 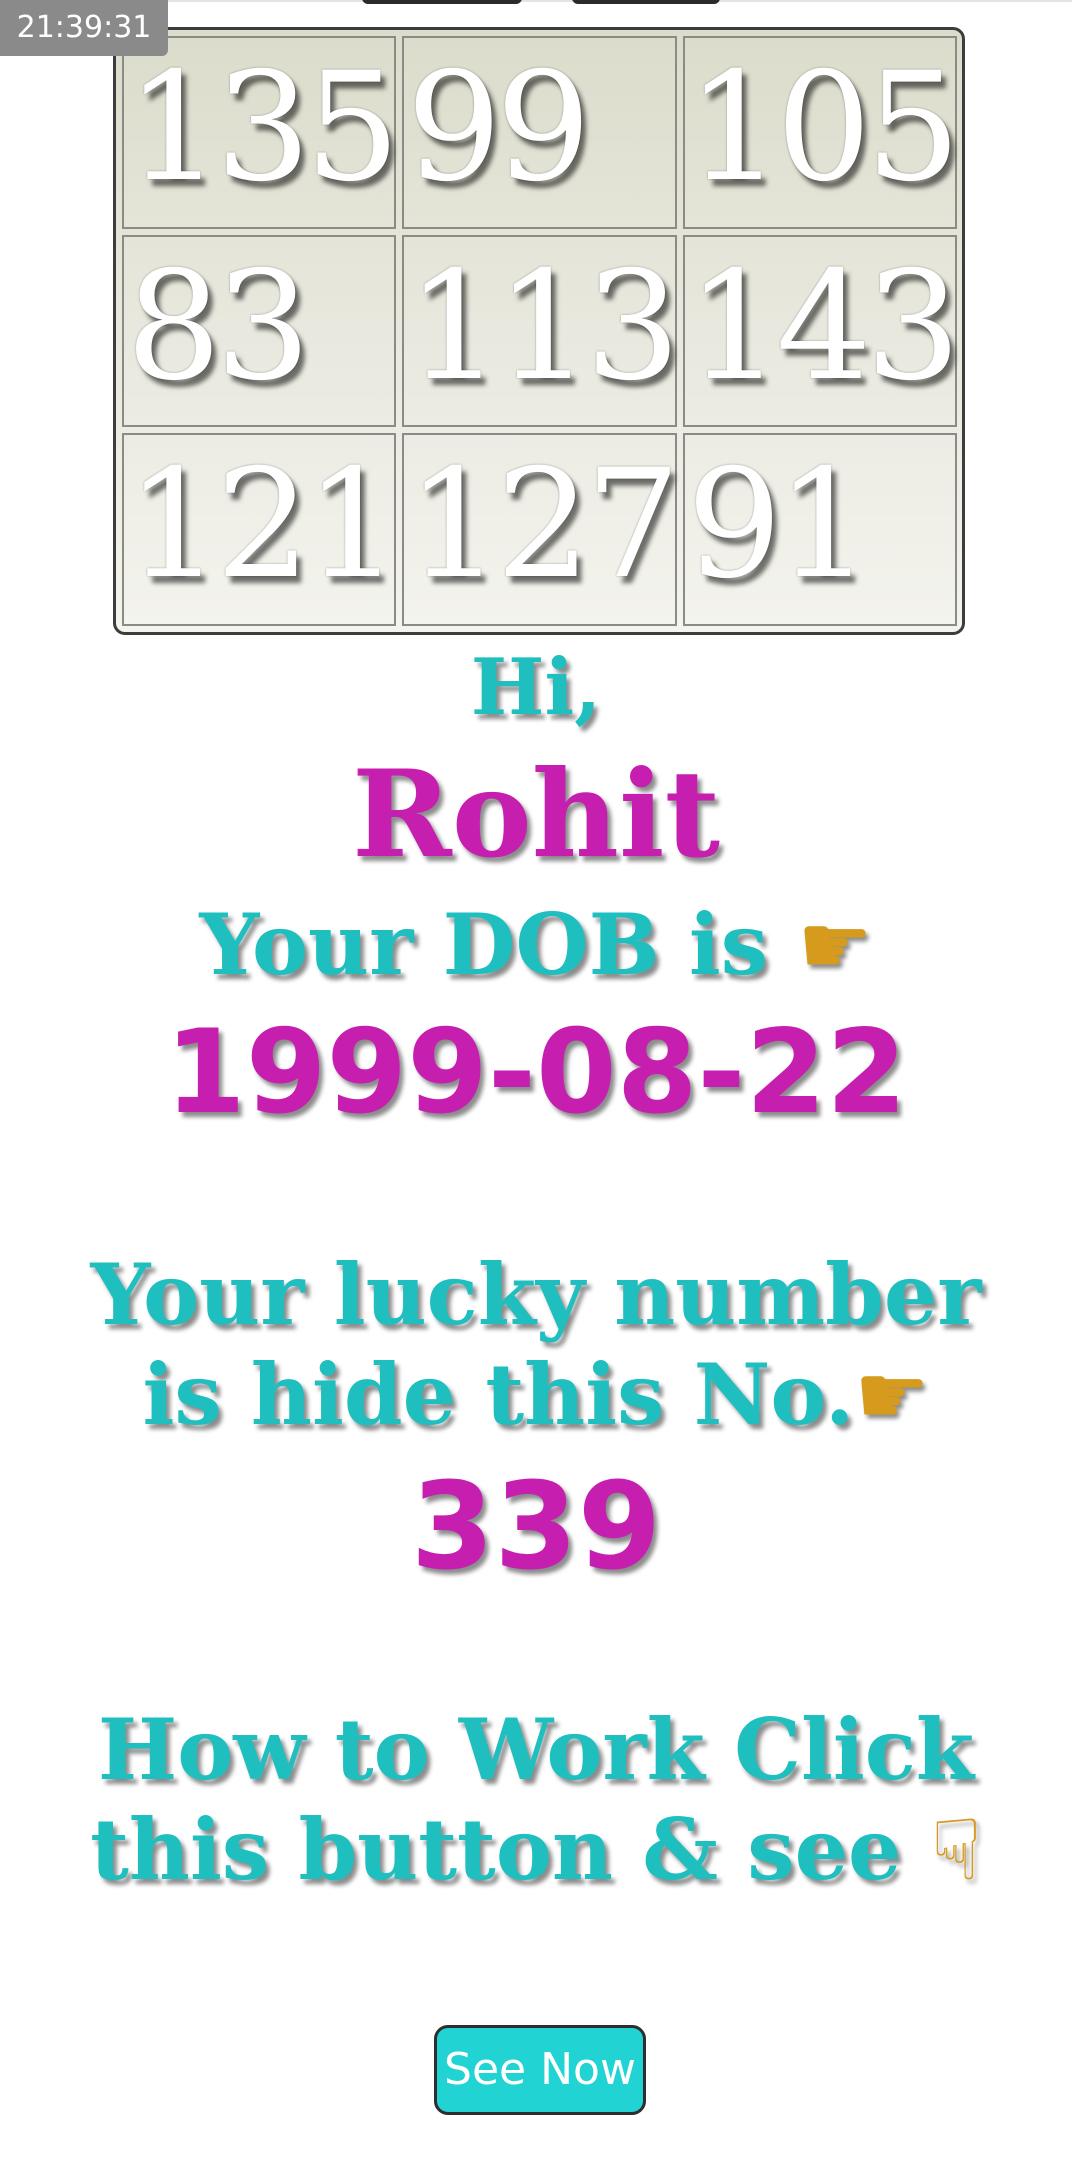 I want to click on how-to-text: How to Work Click this button & see ☟, so click(x=536, y=1800).